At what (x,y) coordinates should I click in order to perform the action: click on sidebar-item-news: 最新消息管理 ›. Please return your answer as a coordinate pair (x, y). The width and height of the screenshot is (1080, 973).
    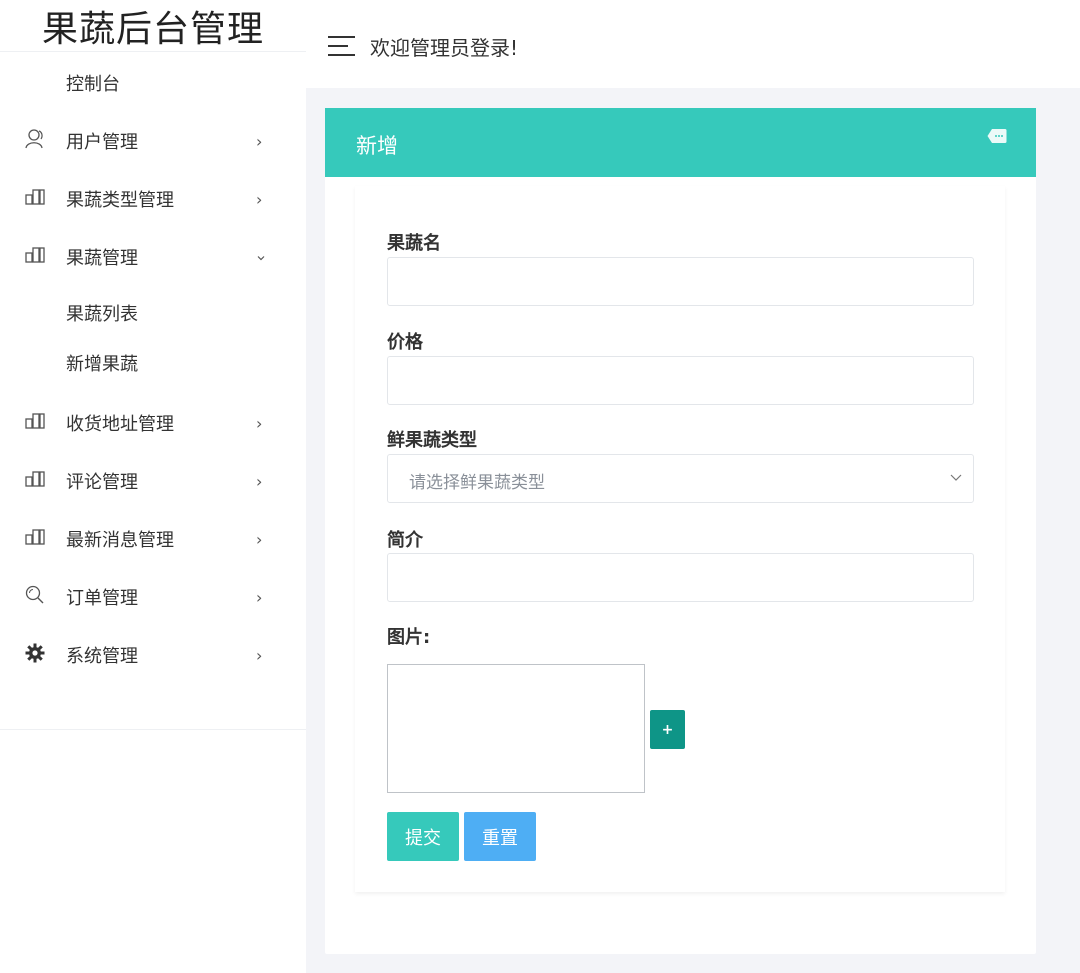
    Looking at the image, I should click on (153, 539).